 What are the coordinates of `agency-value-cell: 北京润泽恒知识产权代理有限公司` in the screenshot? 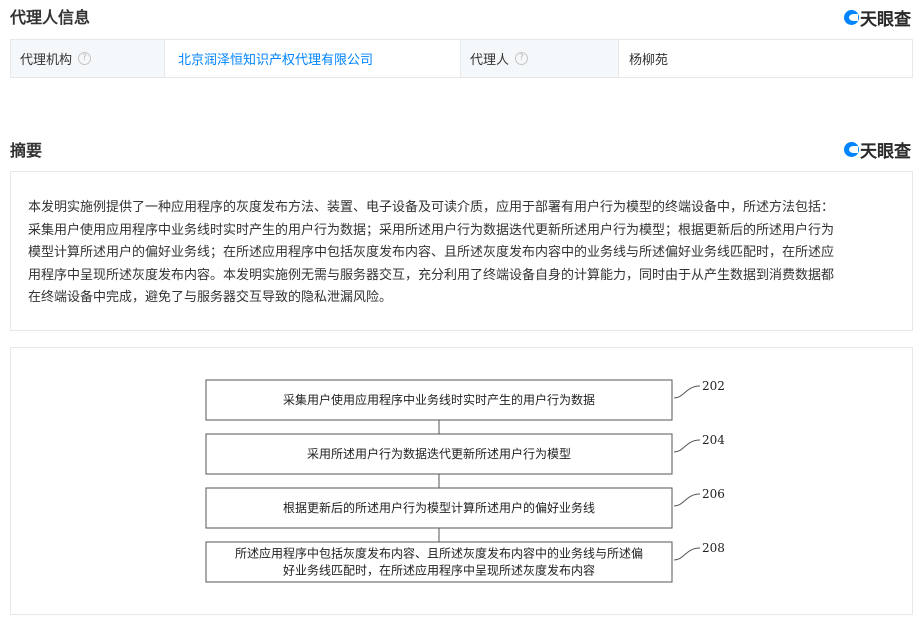 It's located at (313, 58).